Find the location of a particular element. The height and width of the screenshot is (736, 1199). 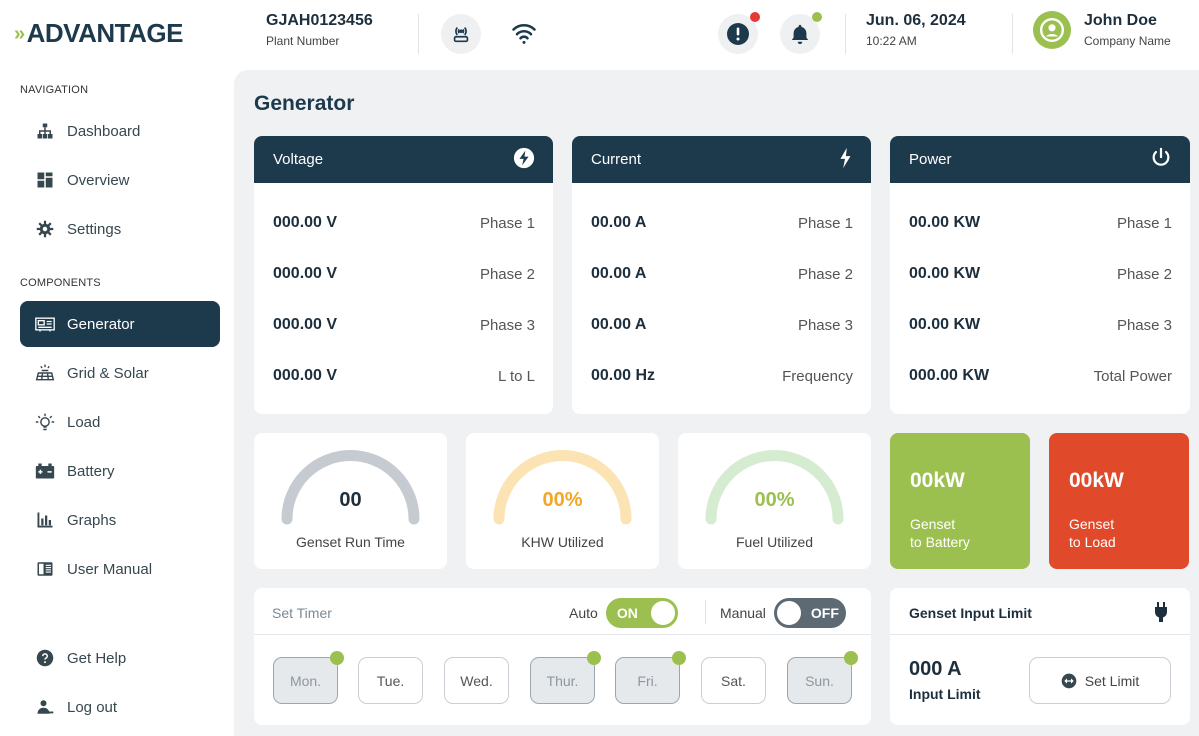

auto-toggle-group: Auto ON is located at coordinates (623, 613).